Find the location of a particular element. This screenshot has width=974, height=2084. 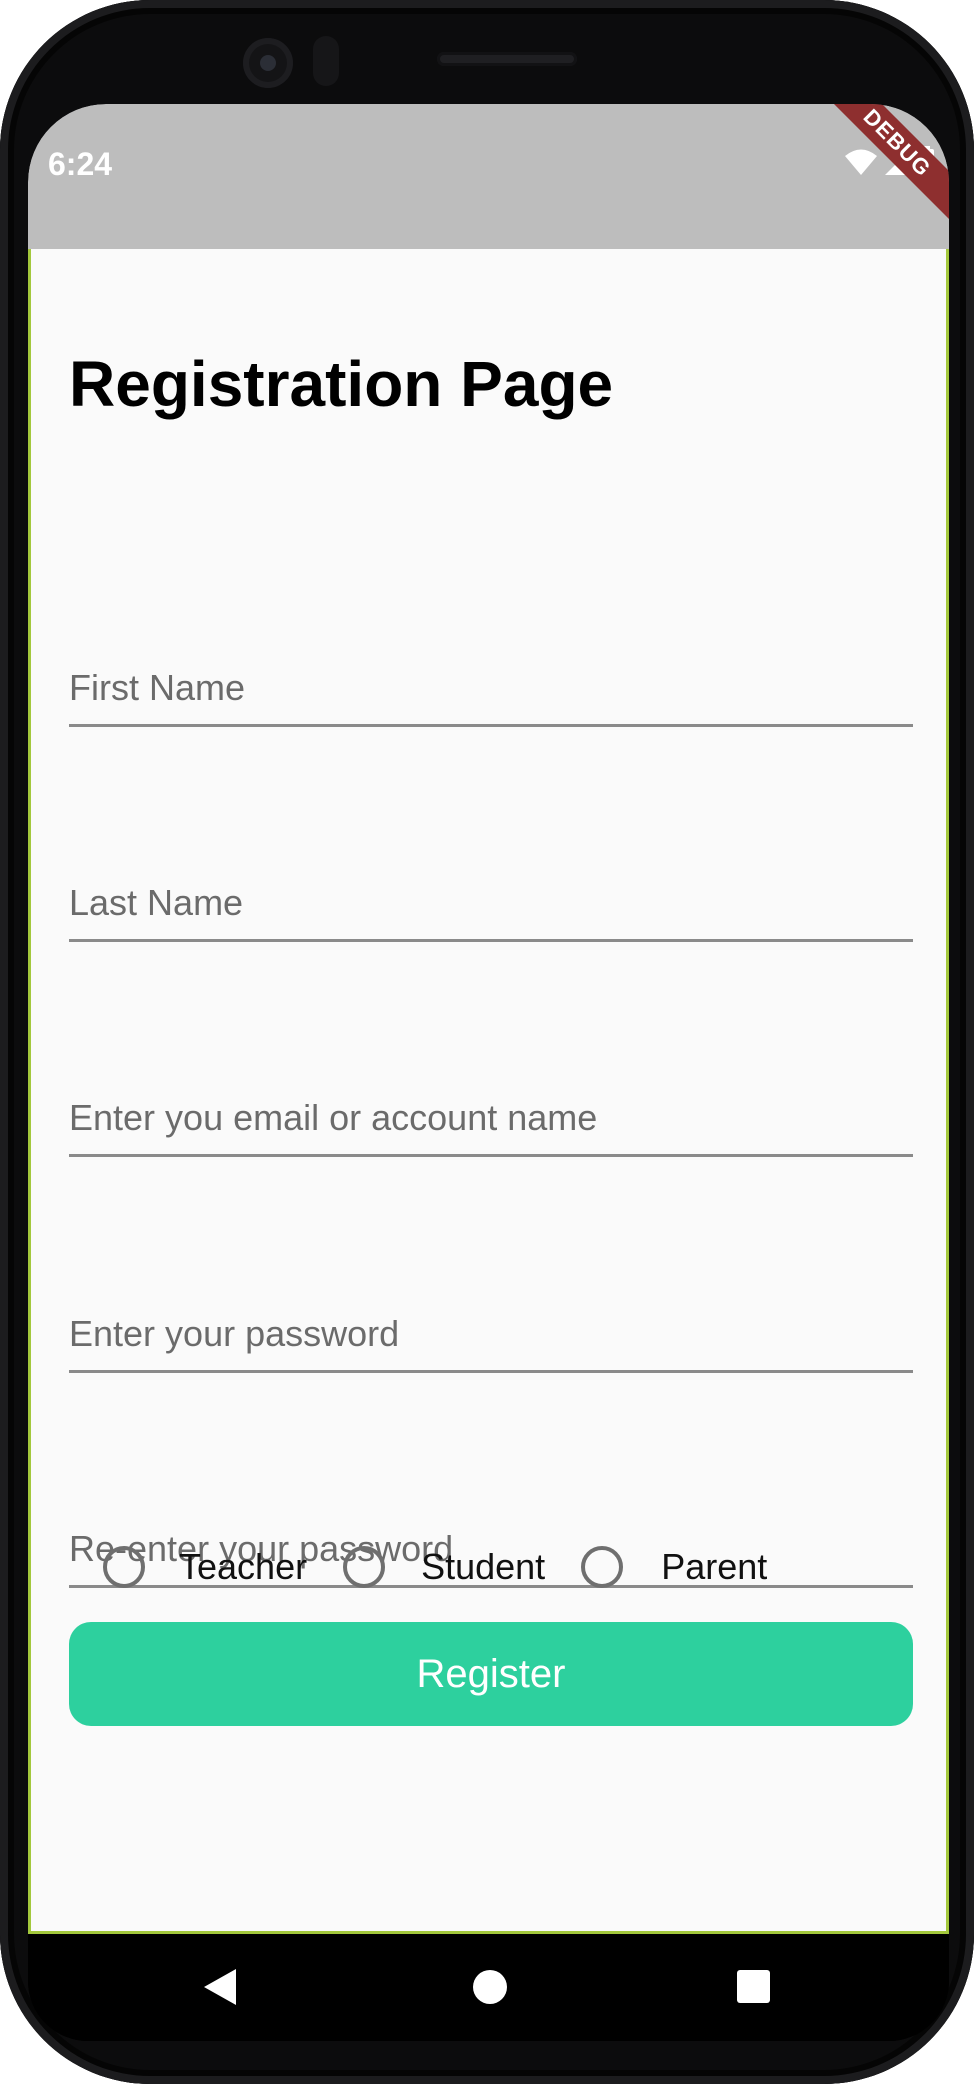

radio-button-student is located at coordinates (364, 1567).